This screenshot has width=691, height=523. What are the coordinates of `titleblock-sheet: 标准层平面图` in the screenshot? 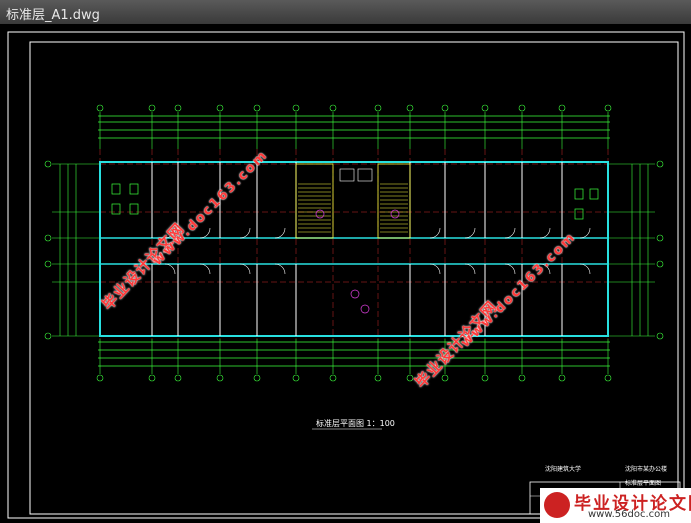 It's located at (643, 483).